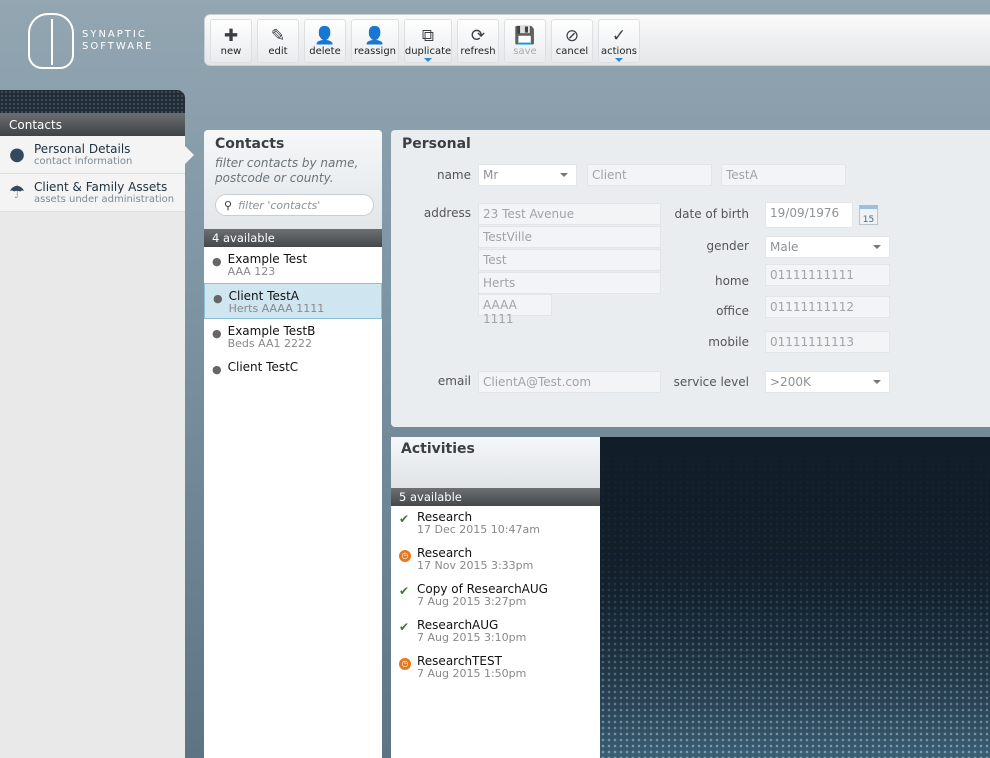 The width and height of the screenshot is (990, 758). Describe the element at coordinates (827, 382) in the screenshot. I see `service-level-select: >200K` at that location.